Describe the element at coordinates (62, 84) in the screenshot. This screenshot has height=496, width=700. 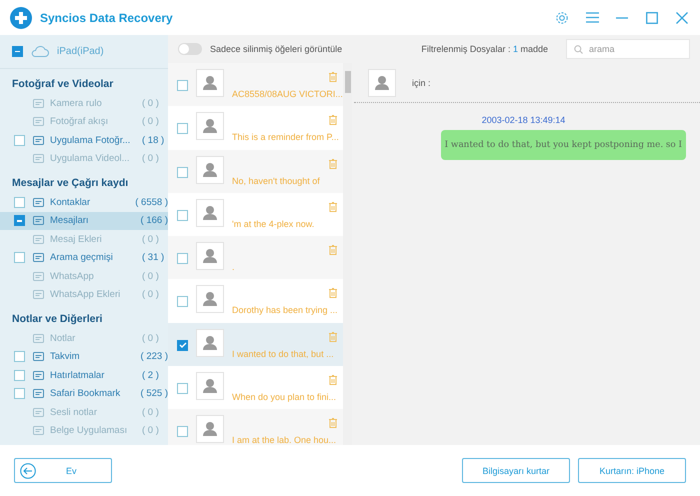
I see `section-heading: Fotoğraf ve Videolar` at that location.